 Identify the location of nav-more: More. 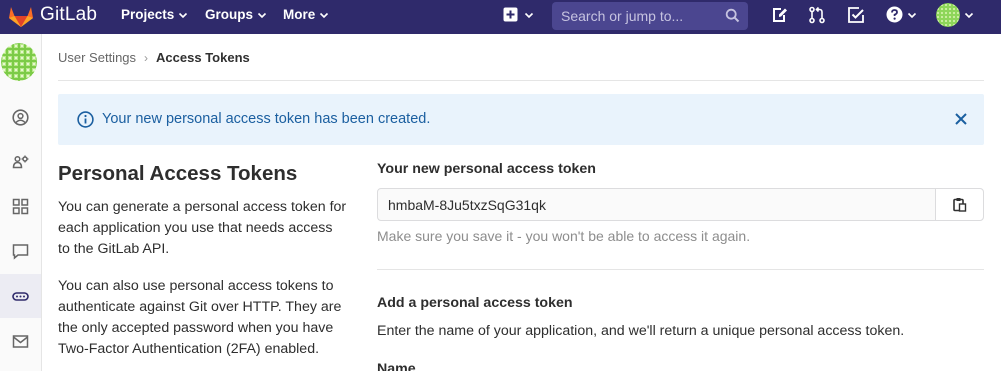
(306, 14).